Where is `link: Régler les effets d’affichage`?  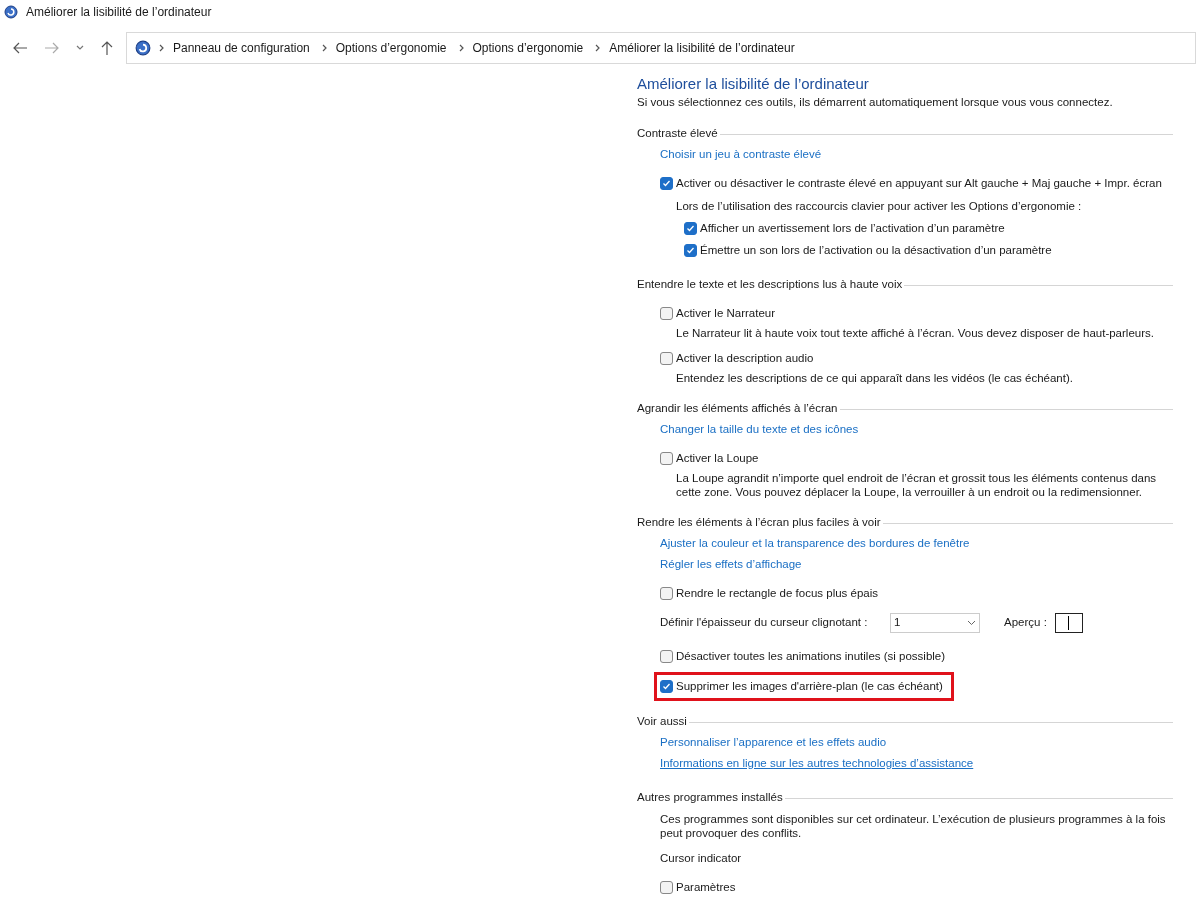
link: Régler les effets d’affichage is located at coordinates (731, 564).